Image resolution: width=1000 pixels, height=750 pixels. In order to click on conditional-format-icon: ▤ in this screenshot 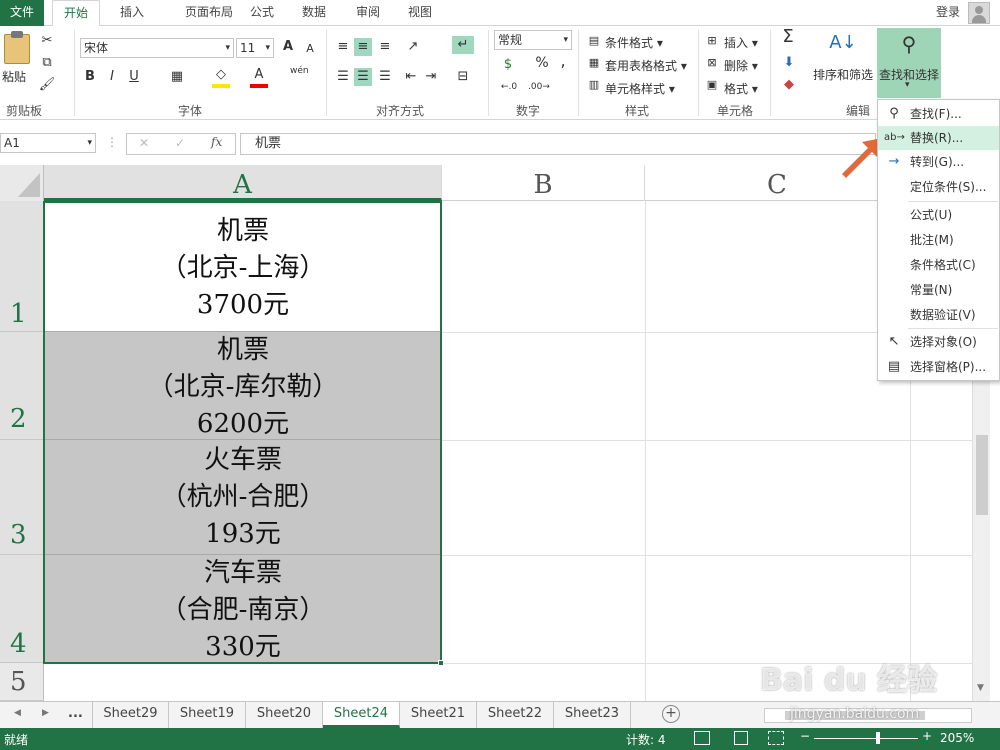, I will do `click(594, 41)`.